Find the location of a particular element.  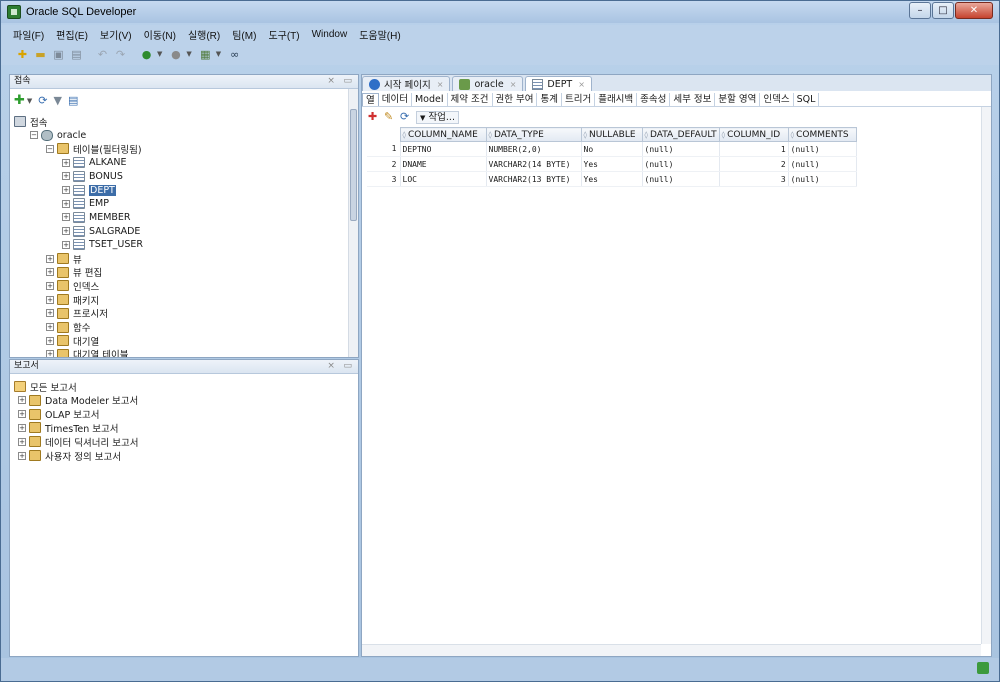

forward-dropdown-icon: ▼ is located at coordinates (188, 54).